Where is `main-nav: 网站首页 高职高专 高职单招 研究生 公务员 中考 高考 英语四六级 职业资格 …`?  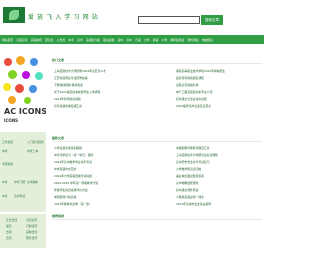
main-nav: 网站首页 高职高专 高职单招 研究生 公务员 中考 高考 英语四六级 职业资格 … is located at coordinates (132, 39).